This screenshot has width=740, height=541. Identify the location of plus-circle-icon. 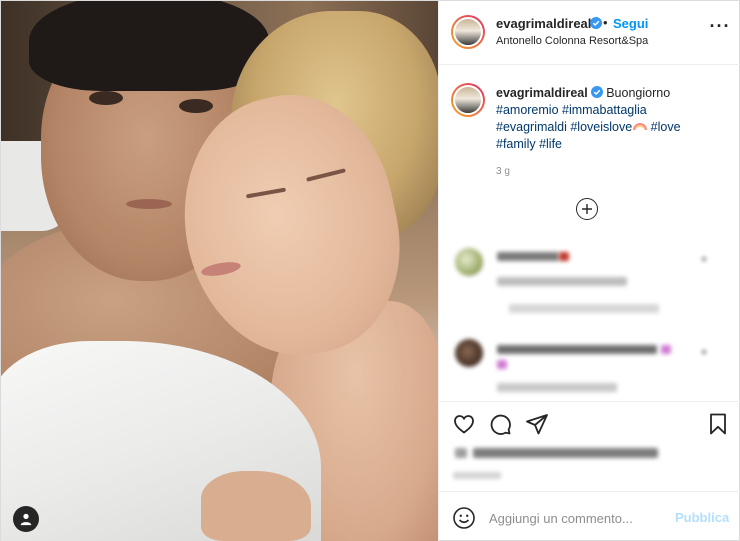
(587, 209).